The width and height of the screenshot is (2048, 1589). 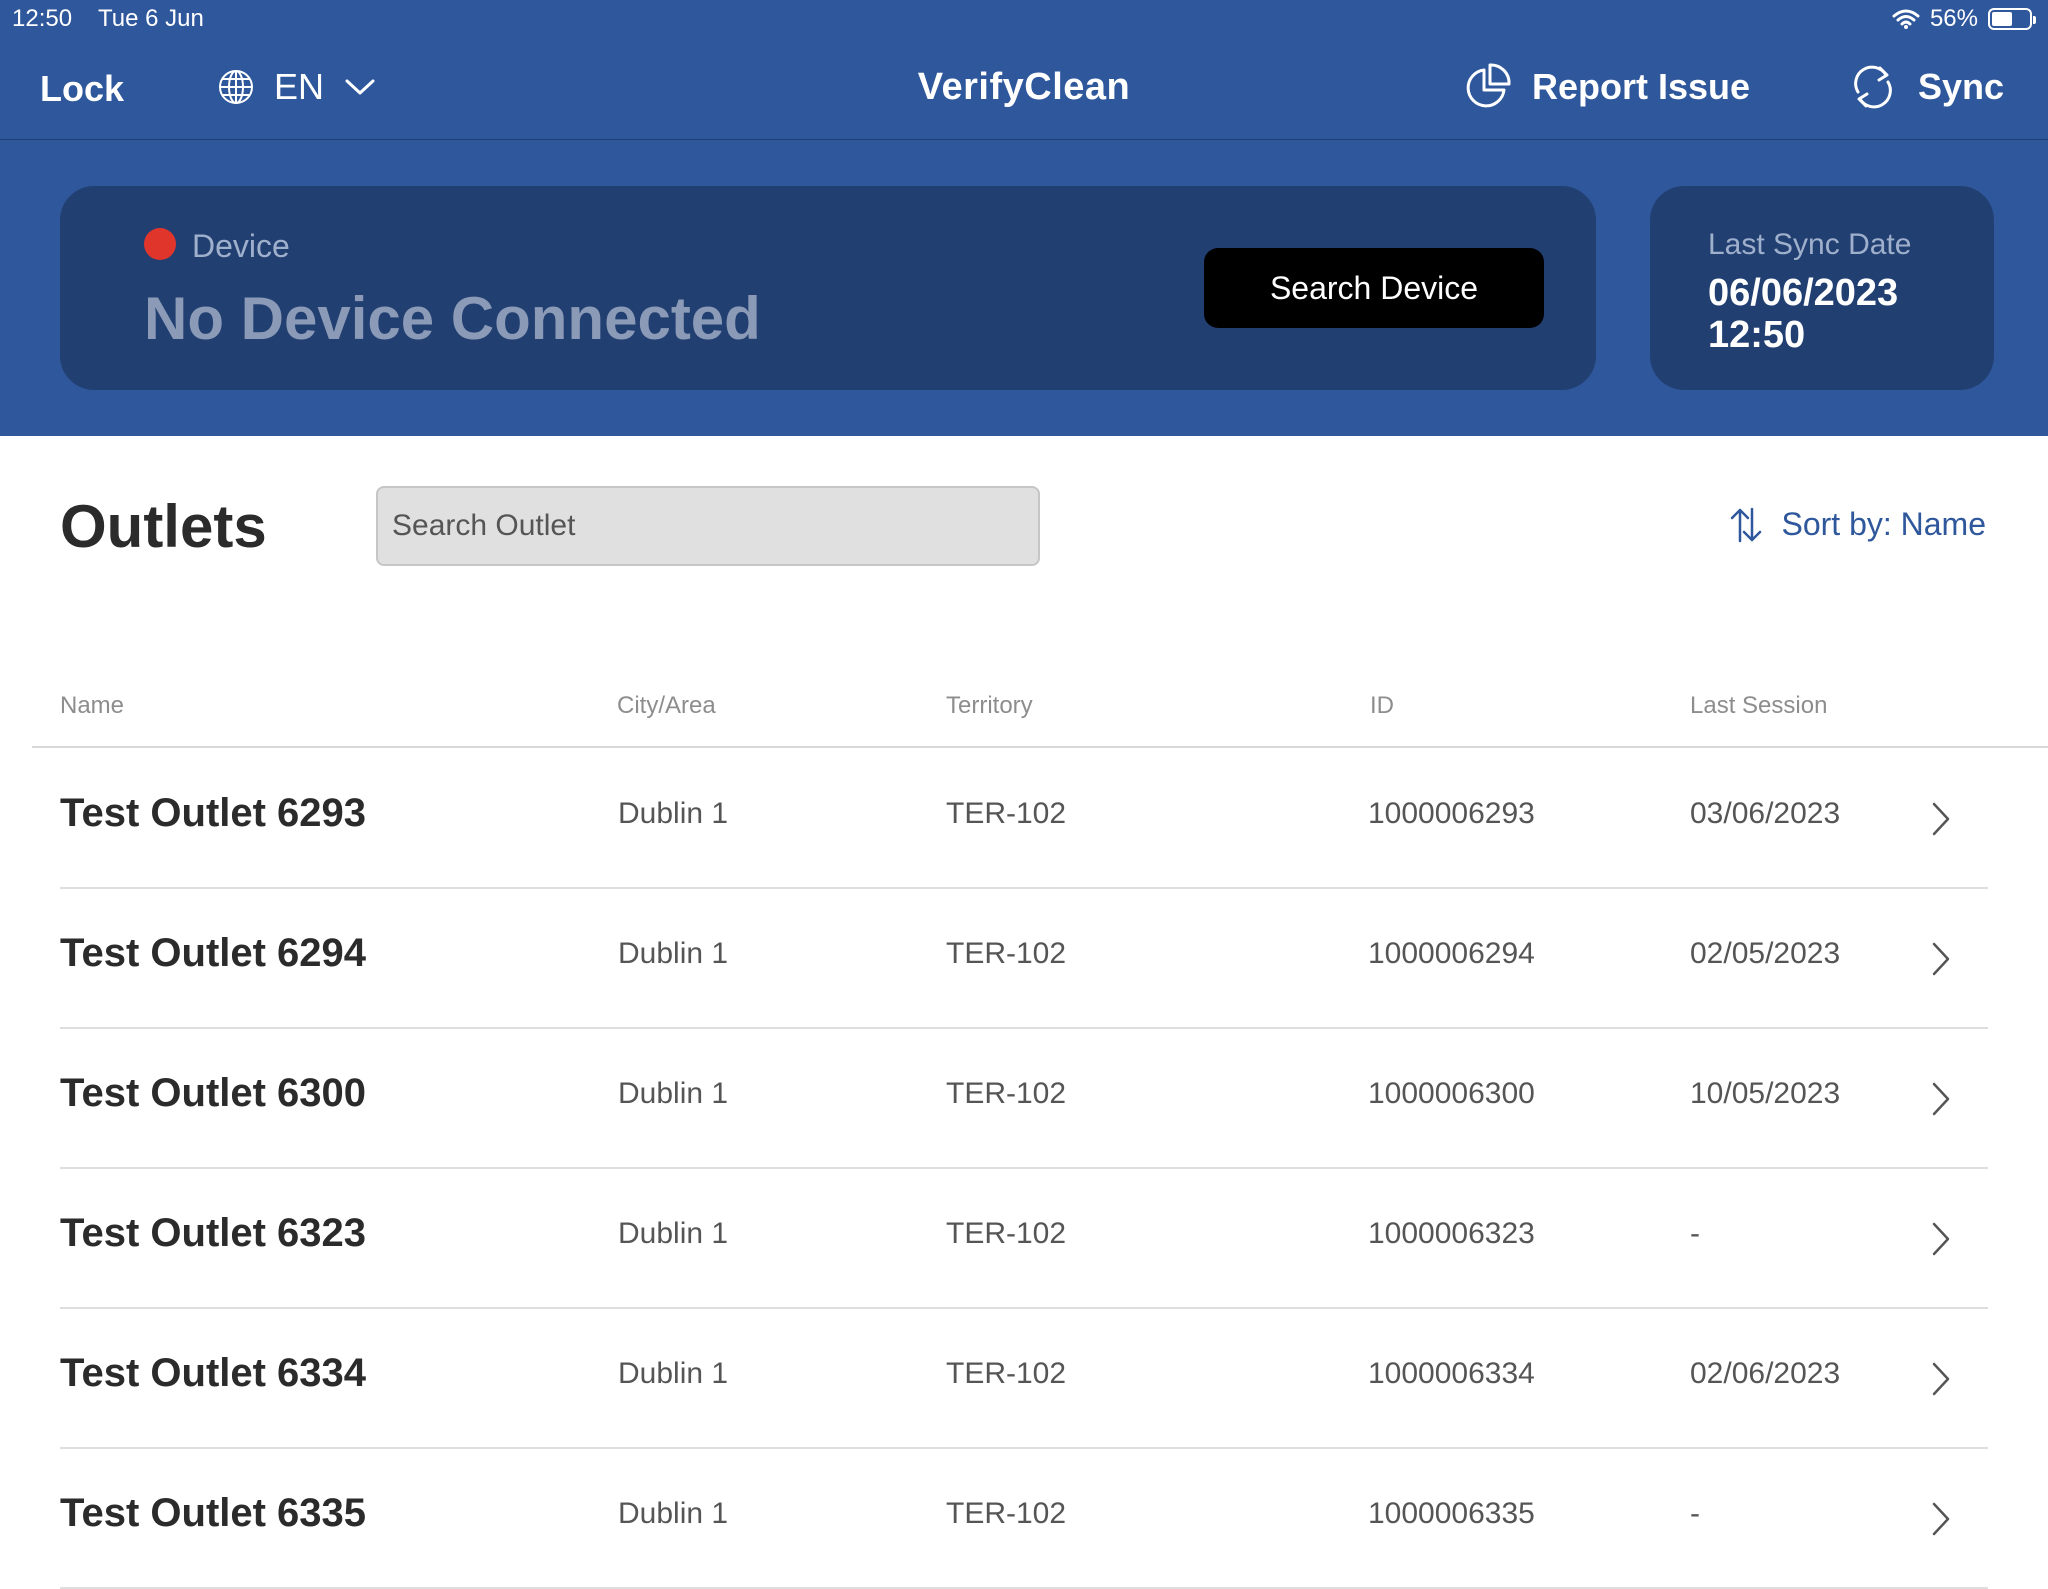 What do you see at coordinates (1451, 1513) in the screenshot?
I see `outlet-id: 1000006335` at bounding box center [1451, 1513].